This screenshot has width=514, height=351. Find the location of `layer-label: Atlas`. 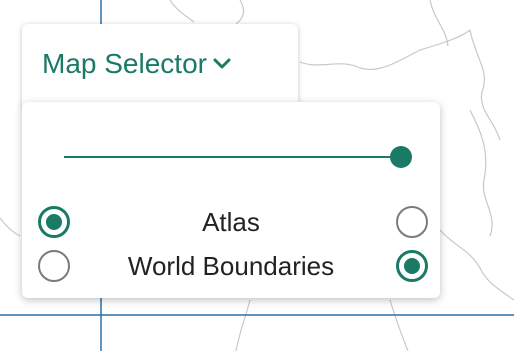

layer-label: Atlas is located at coordinates (231, 222).